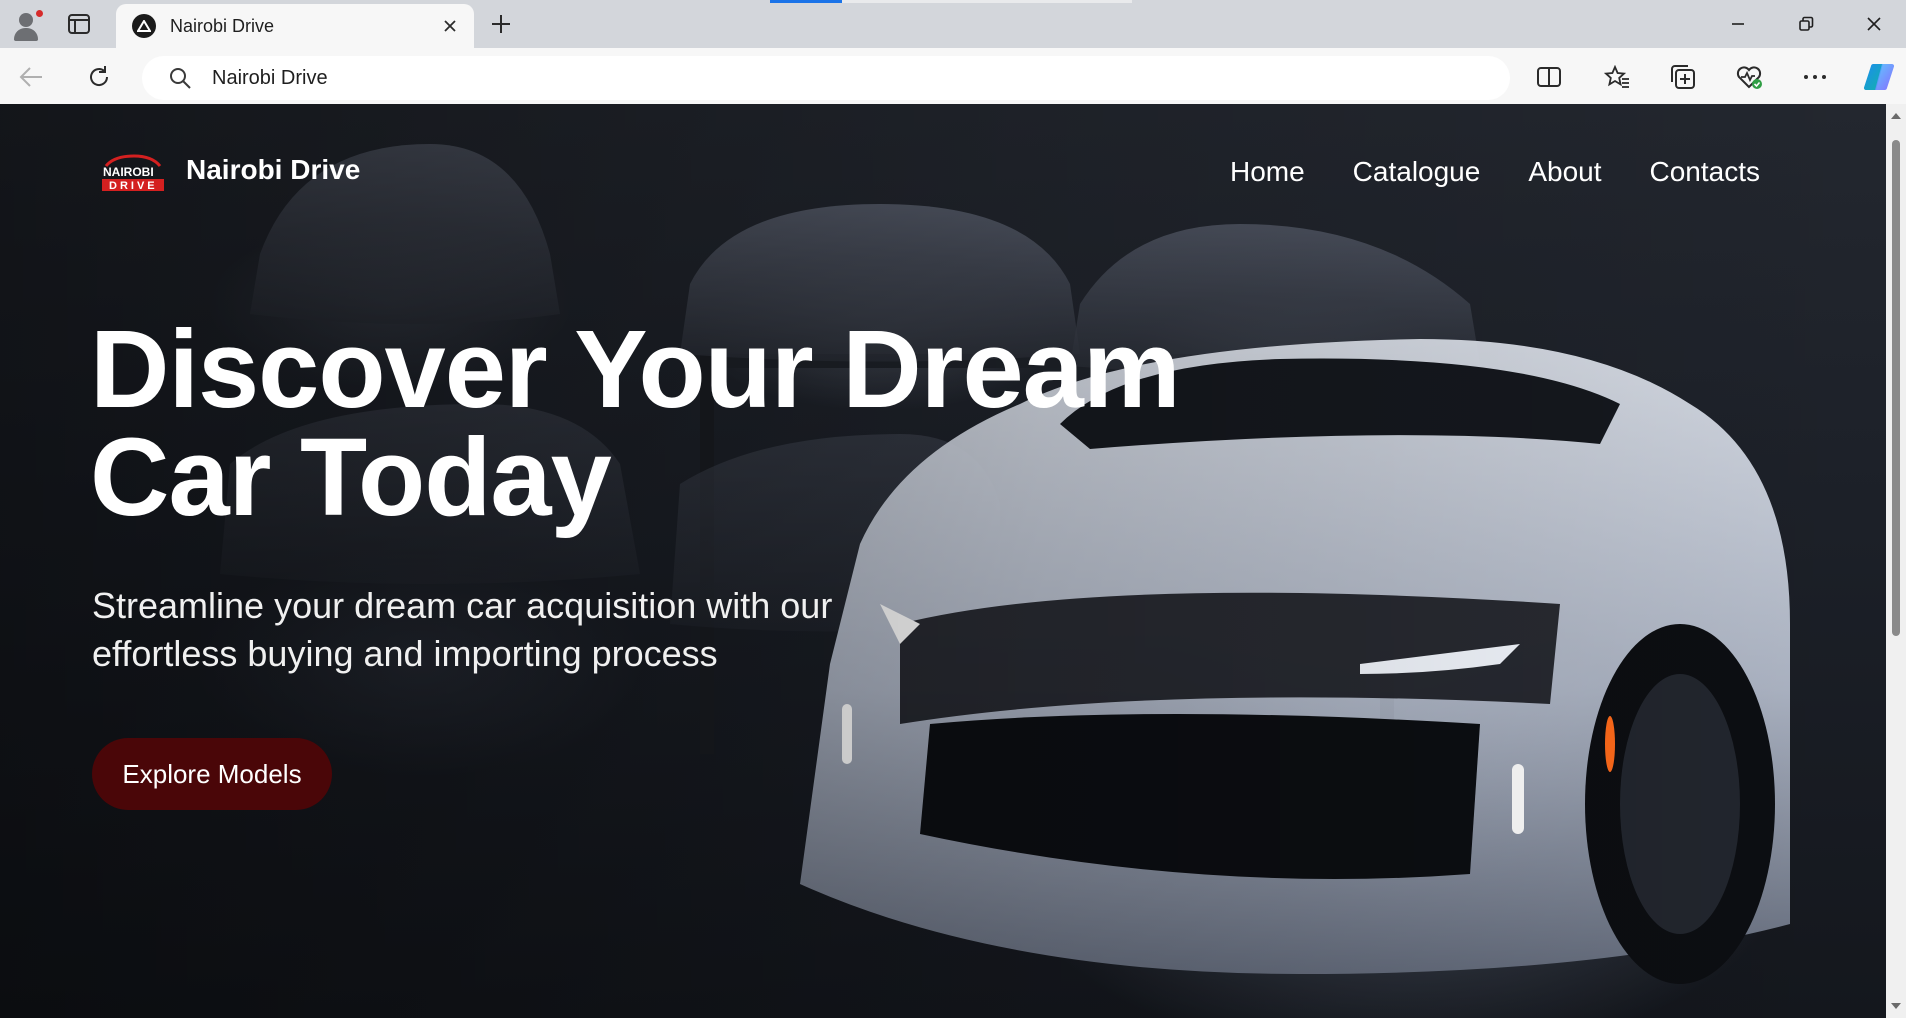  I want to click on copilot-button, so click(1879, 77).